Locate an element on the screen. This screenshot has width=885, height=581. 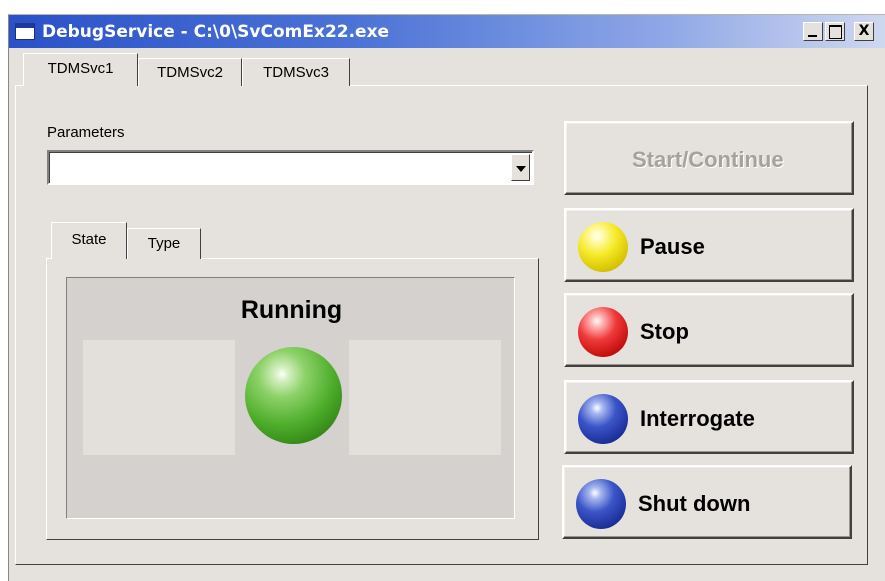
window-icon is located at coordinates (25, 31).